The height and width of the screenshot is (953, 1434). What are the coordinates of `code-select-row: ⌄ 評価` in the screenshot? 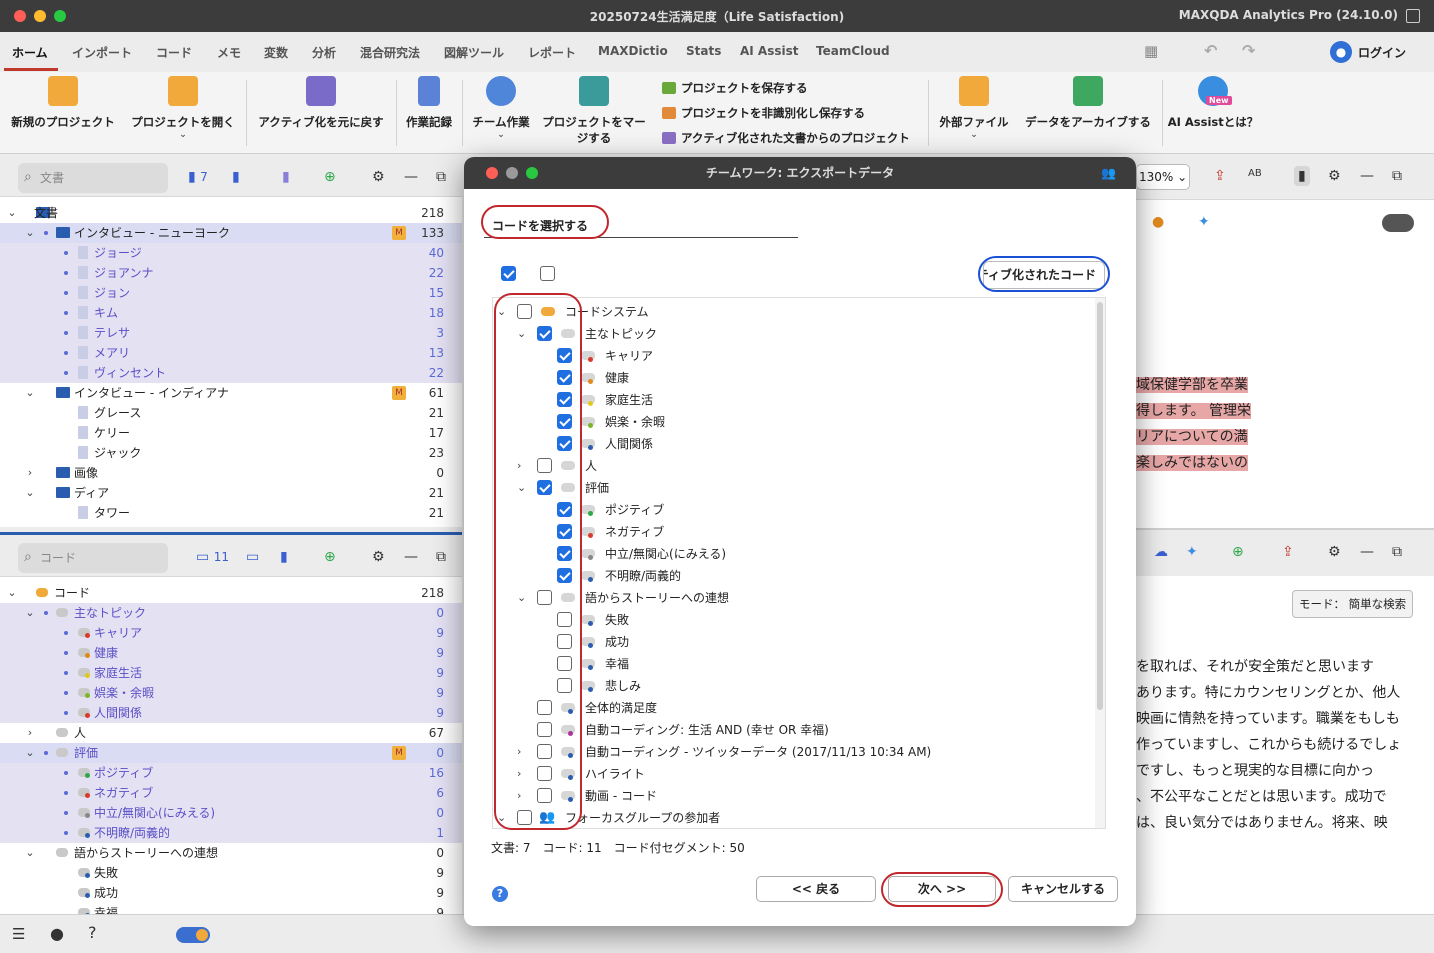 It's located at (793, 488).